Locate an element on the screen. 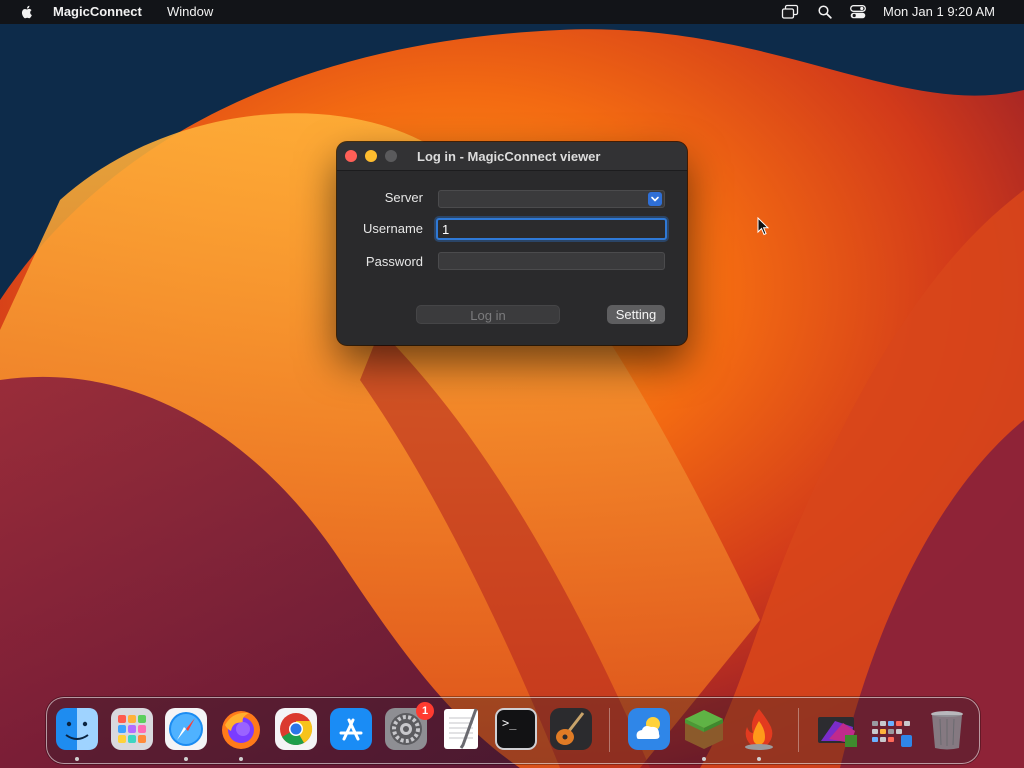 This screenshot has height=768, width=1024. password-label: Password is located at coordinates (394, 261).